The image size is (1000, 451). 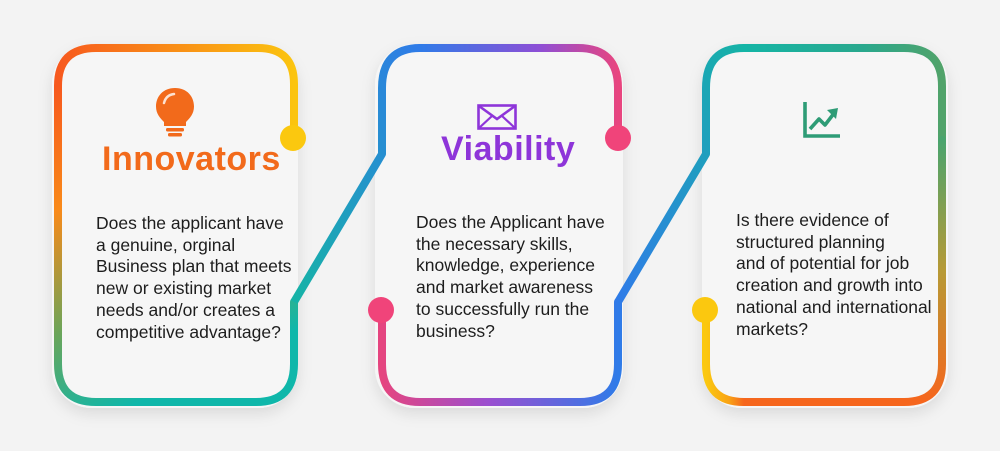 What do you see at coordinates (381, 310) in the screenshot?
I see `dot-card-2-bottom` at bounding box center [381, 310].